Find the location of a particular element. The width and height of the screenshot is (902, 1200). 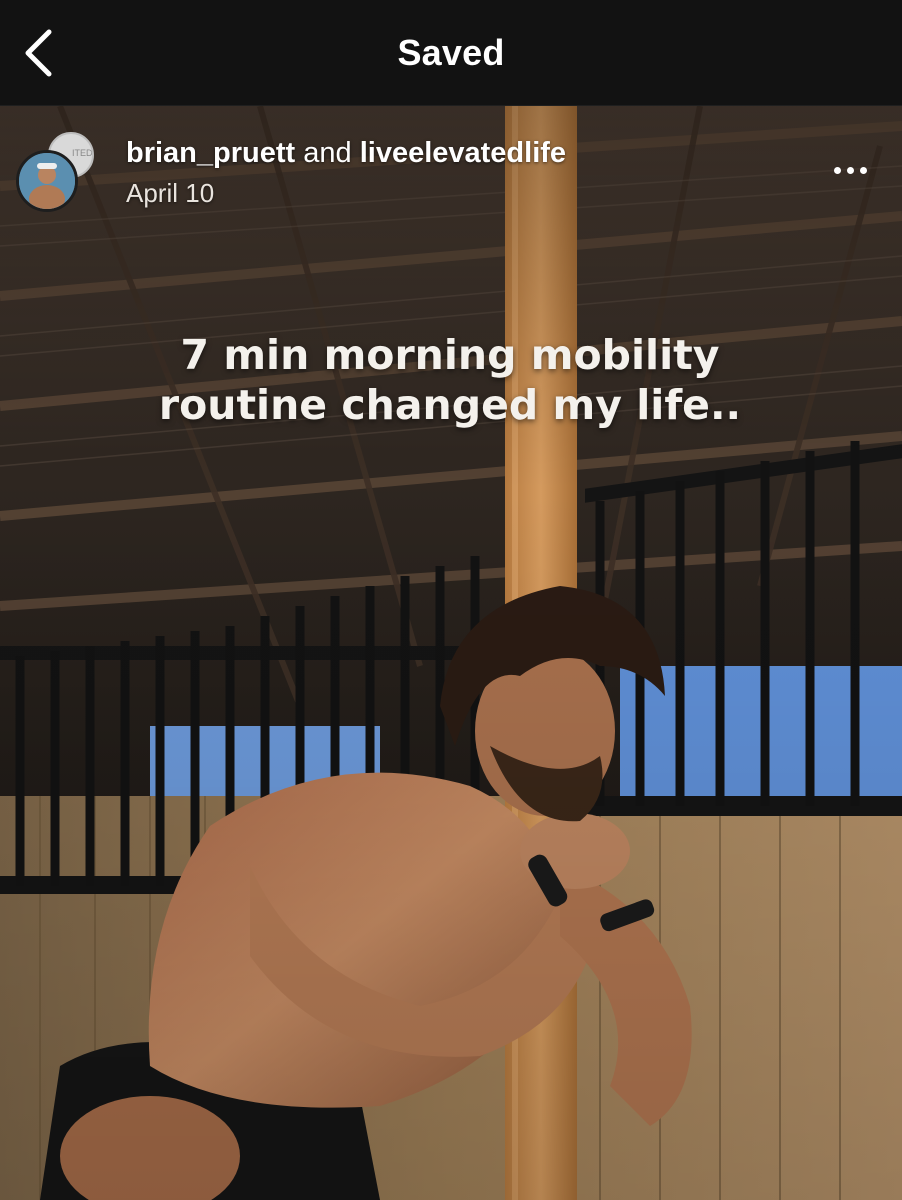

more-horizontal-icon is located at coordinates (850, 170).